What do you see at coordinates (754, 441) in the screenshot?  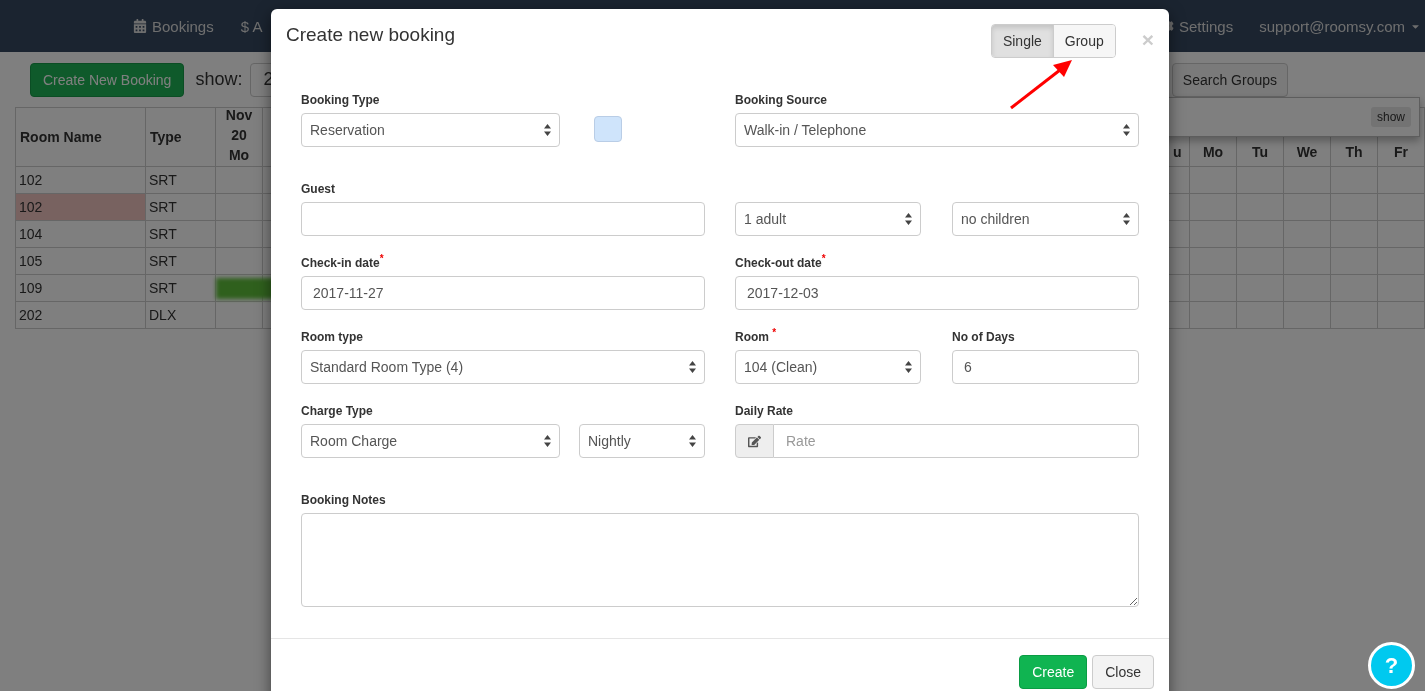 I see `edit-icon` at bounding box center [754, 441].